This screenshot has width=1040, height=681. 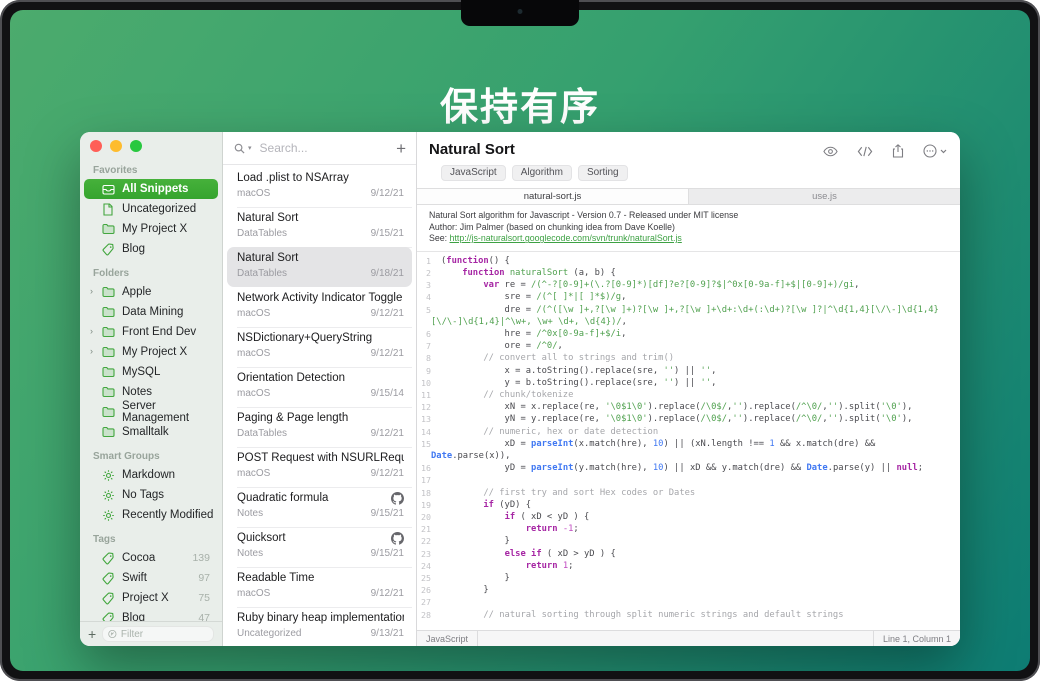 I want to click on new-snippet-button: +, so click(x=401, y=148).